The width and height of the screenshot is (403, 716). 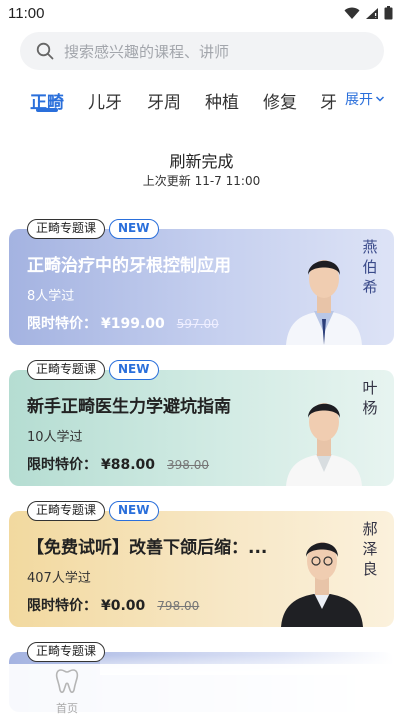 What do you see at coordinates (164, 100) in the screenshot?
I see `tab-periodontics: 牙周` at bounding box center [164, 100].